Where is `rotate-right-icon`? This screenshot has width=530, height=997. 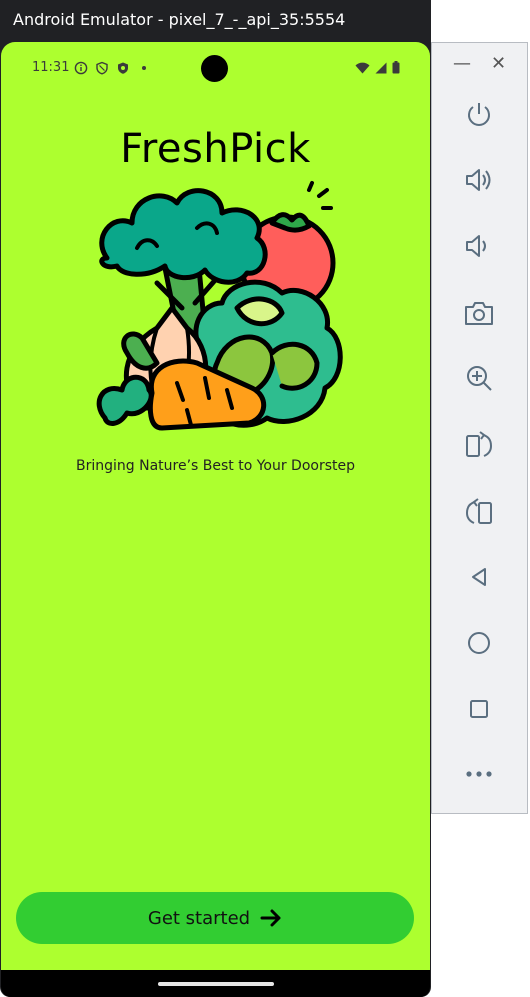
rotate-right-icon is located at coordinates (478, 511).